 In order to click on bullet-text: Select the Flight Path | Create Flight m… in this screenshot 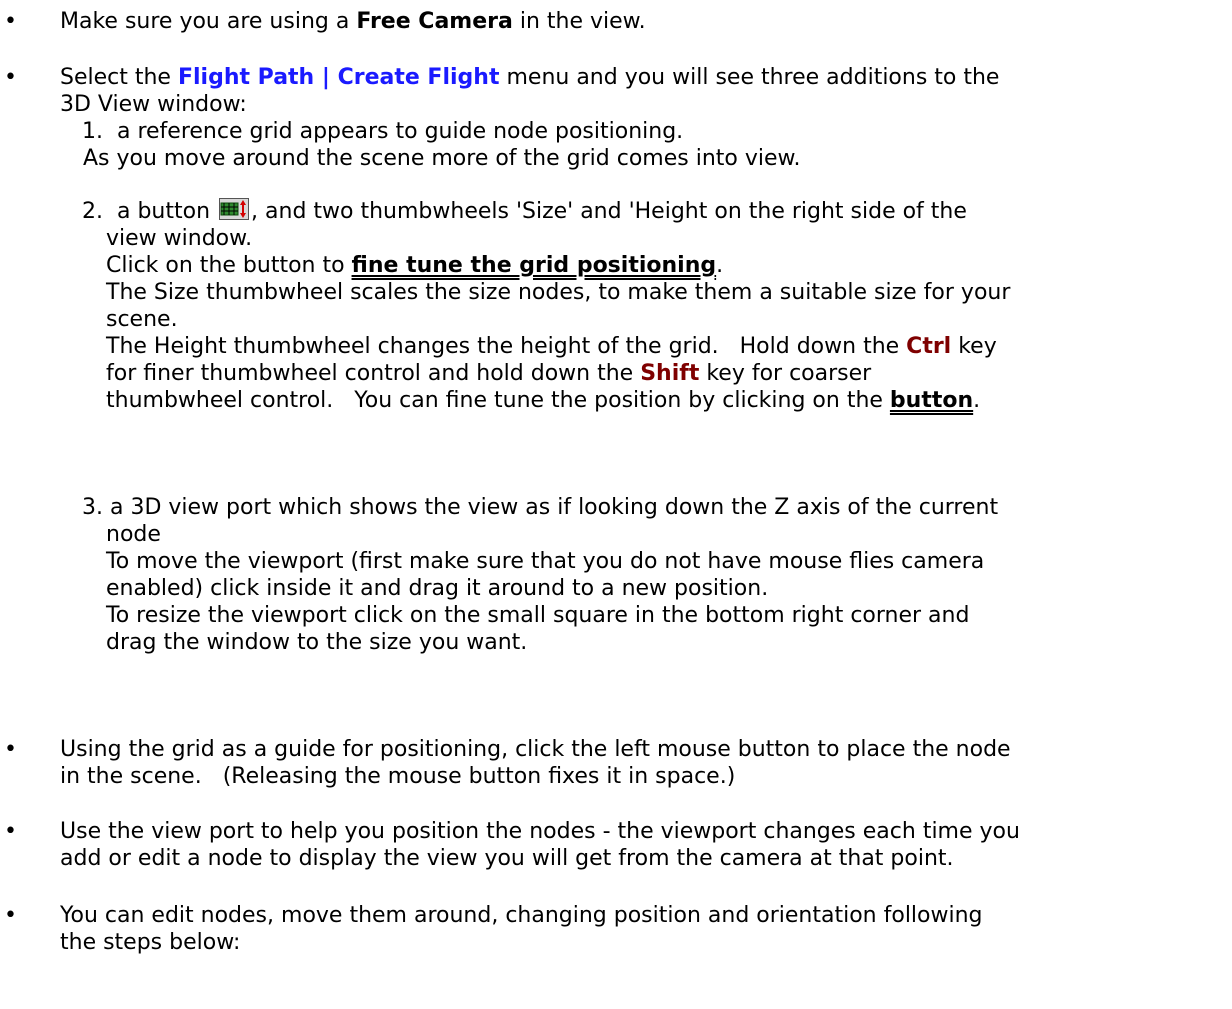, I will do `click(530, 91)`.